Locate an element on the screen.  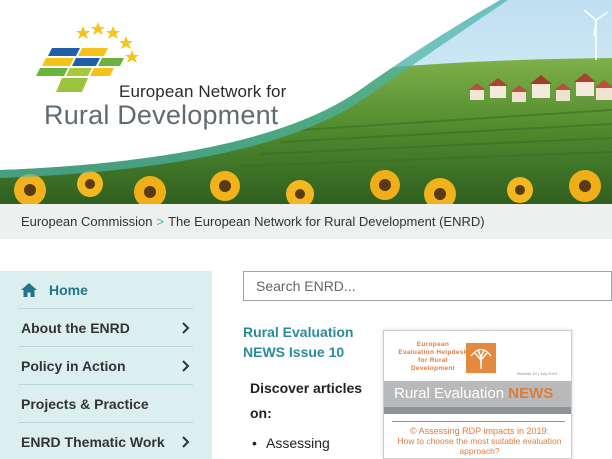
home-icon is located at coordinates (29, 289).